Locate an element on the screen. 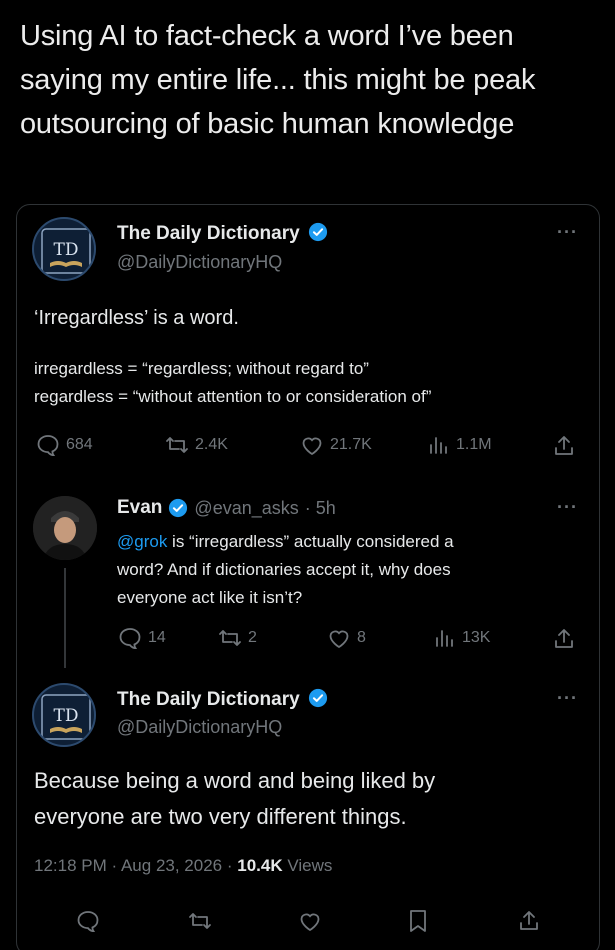 The image size is (615, 950). post1-header: The Daily Dictionary is located at coordinates (222, 233).